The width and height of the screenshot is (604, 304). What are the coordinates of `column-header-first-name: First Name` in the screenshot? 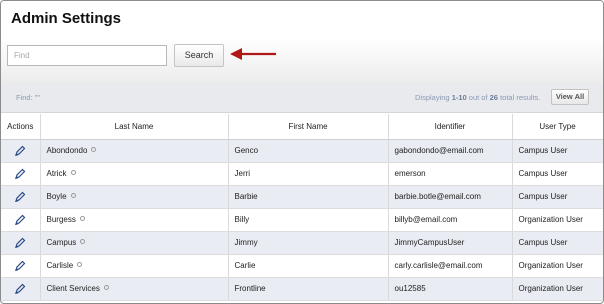 It's located at (308, 127).